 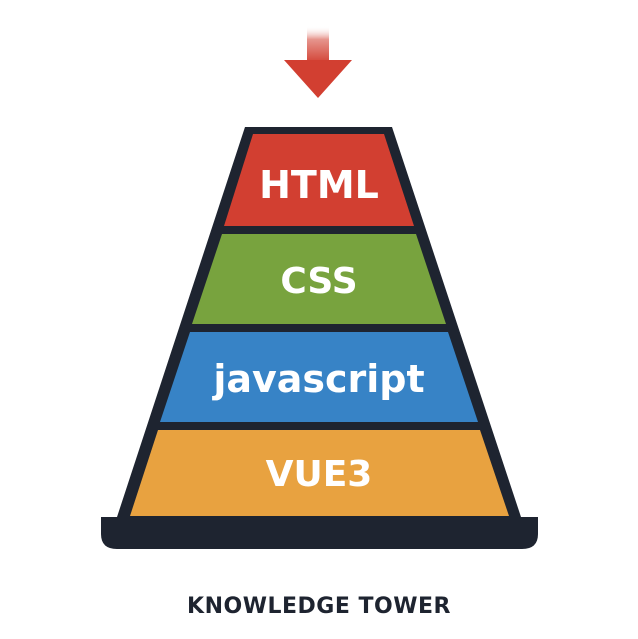 I want to click on tier-label-css: CSS, so click(x=318, y=281).